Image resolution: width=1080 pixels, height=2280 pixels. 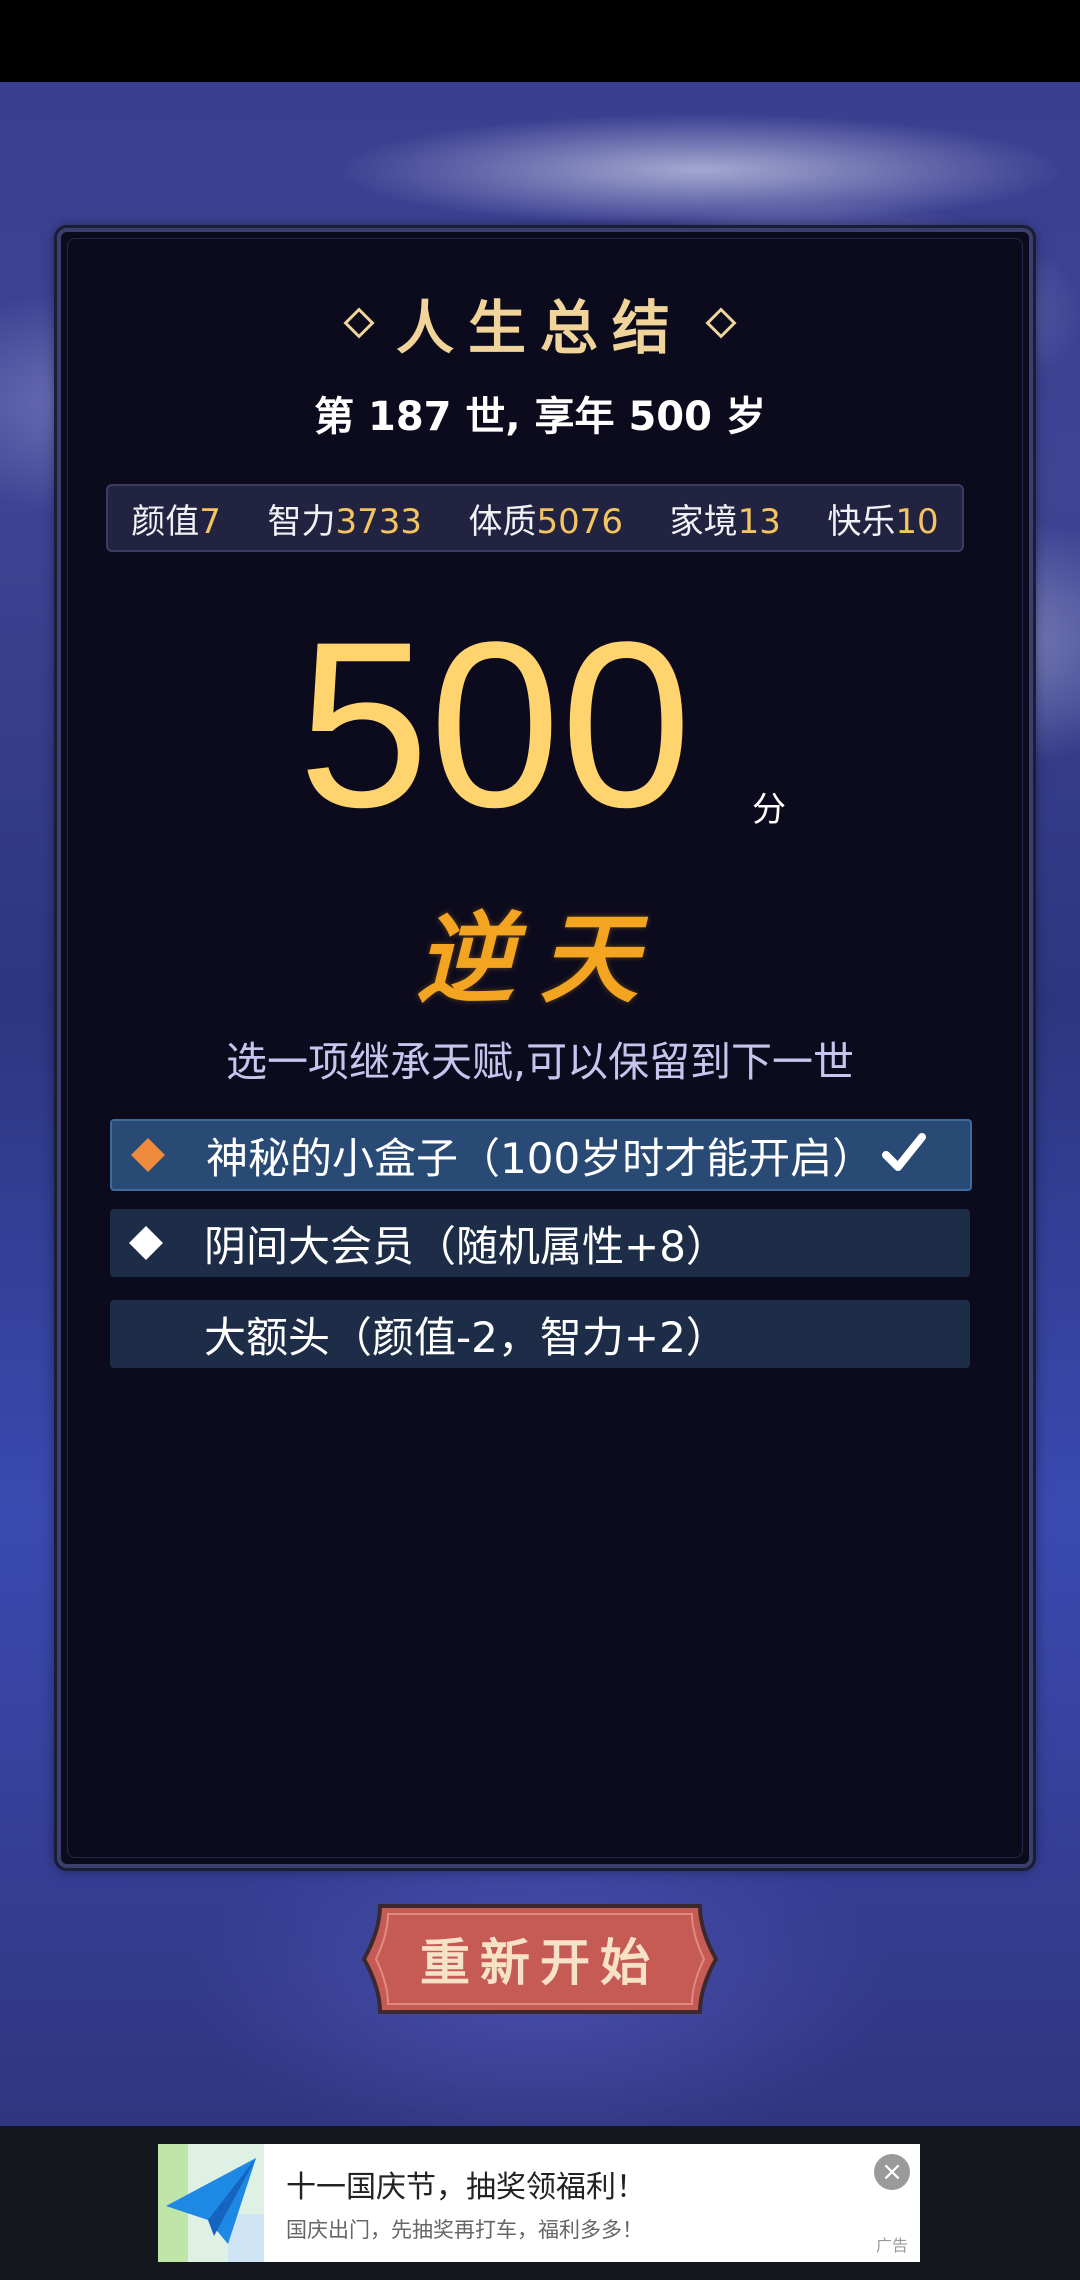 What do you see at coordinates (540, 170) in the screenshot?
I see `background-clouds` at bounding box center [540, 170].